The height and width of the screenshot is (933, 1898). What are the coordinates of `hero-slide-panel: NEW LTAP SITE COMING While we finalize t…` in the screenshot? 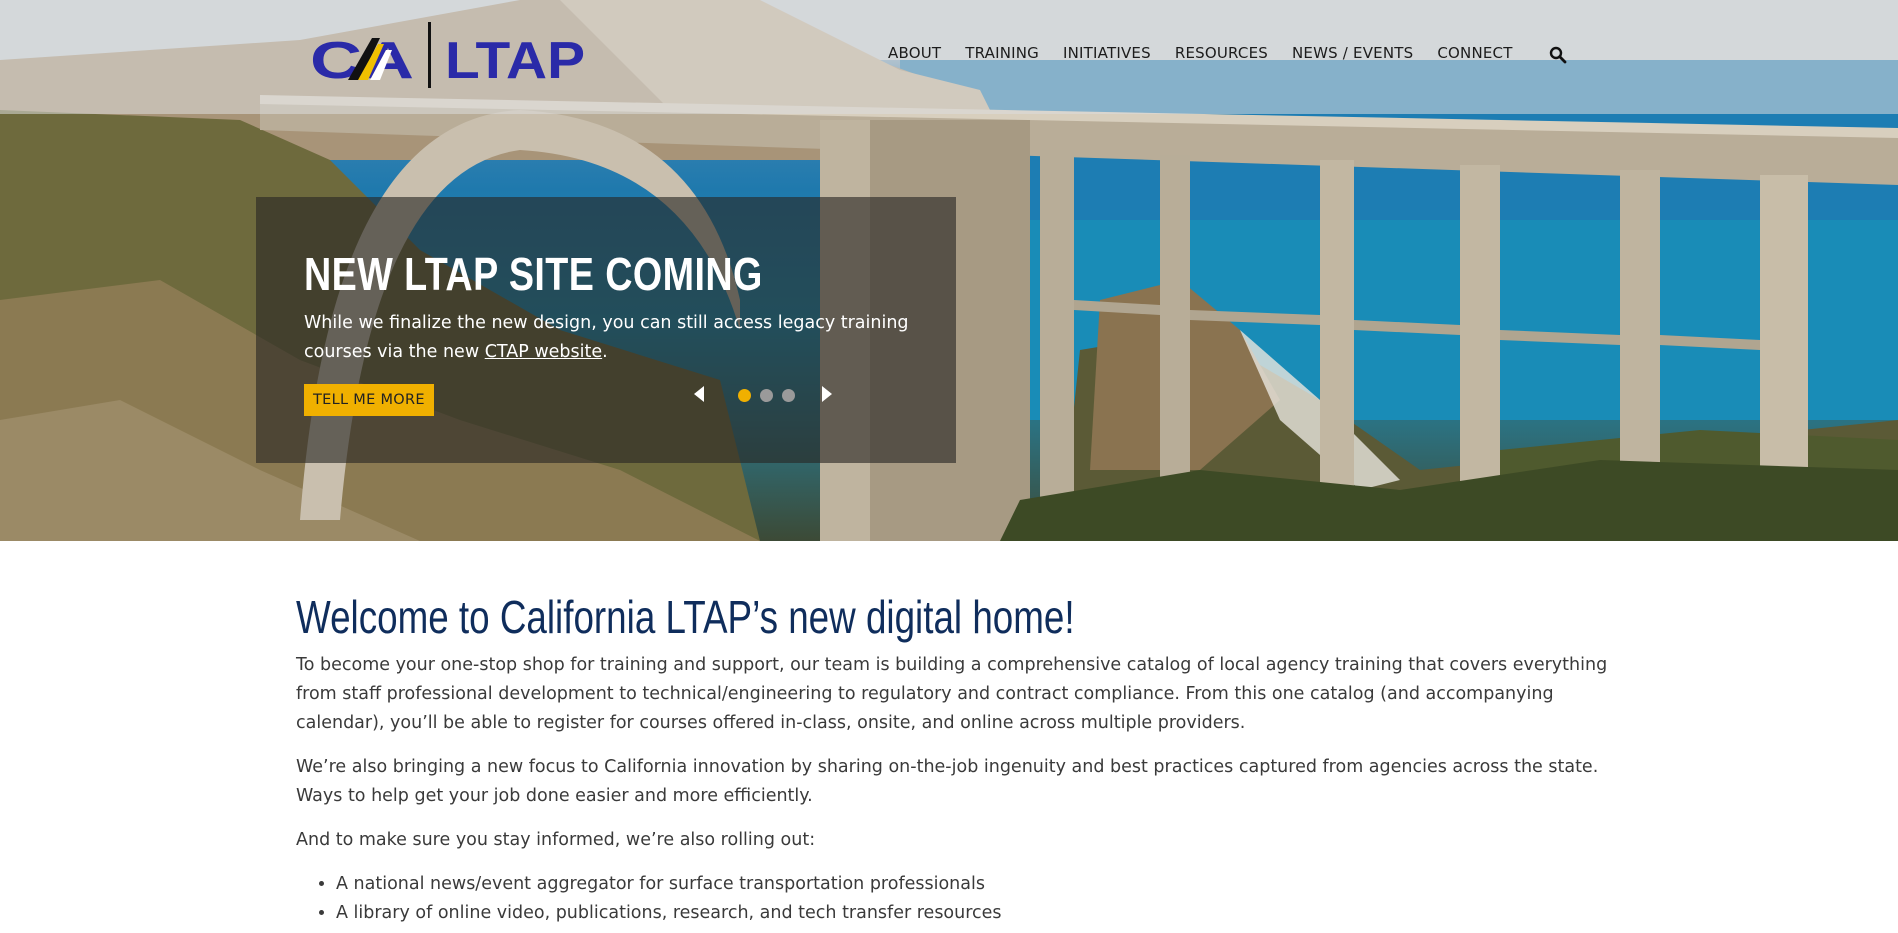 It's located at (606, 330).